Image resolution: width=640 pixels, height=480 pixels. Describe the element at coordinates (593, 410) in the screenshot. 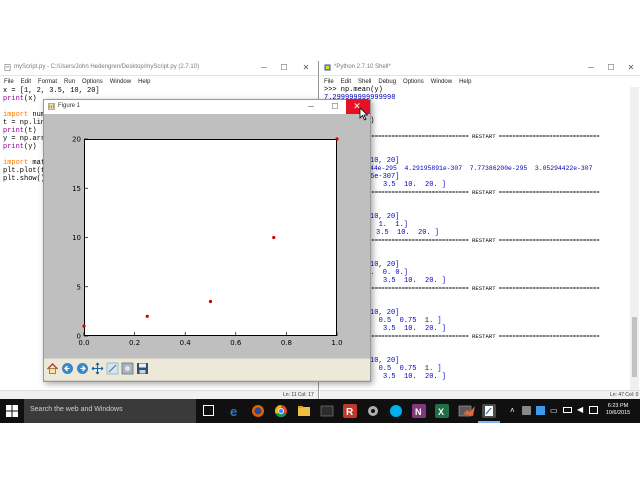

I see `tray-keyboard-icon` at that location.